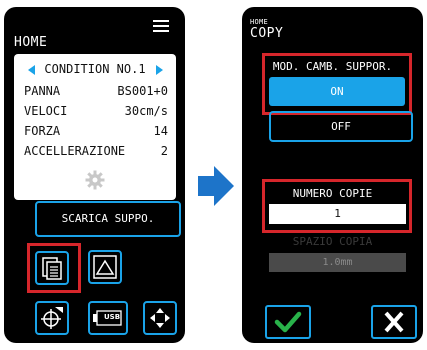 The width and height of the screenshot is (427, 350). What do you see at coordinates (164, 151) in the screenshot?
I see `param-value: 2` at bounding box center [164, 151].